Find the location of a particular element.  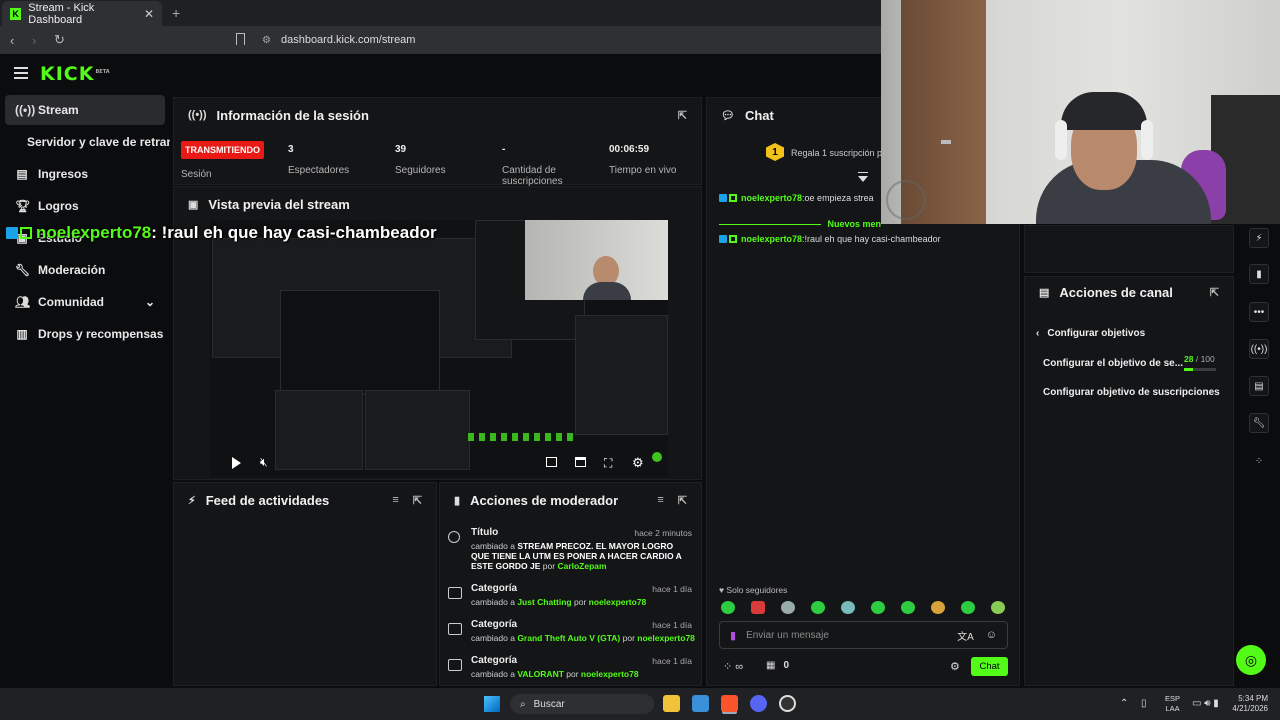

play-icon is located at coordinates (236, 463).